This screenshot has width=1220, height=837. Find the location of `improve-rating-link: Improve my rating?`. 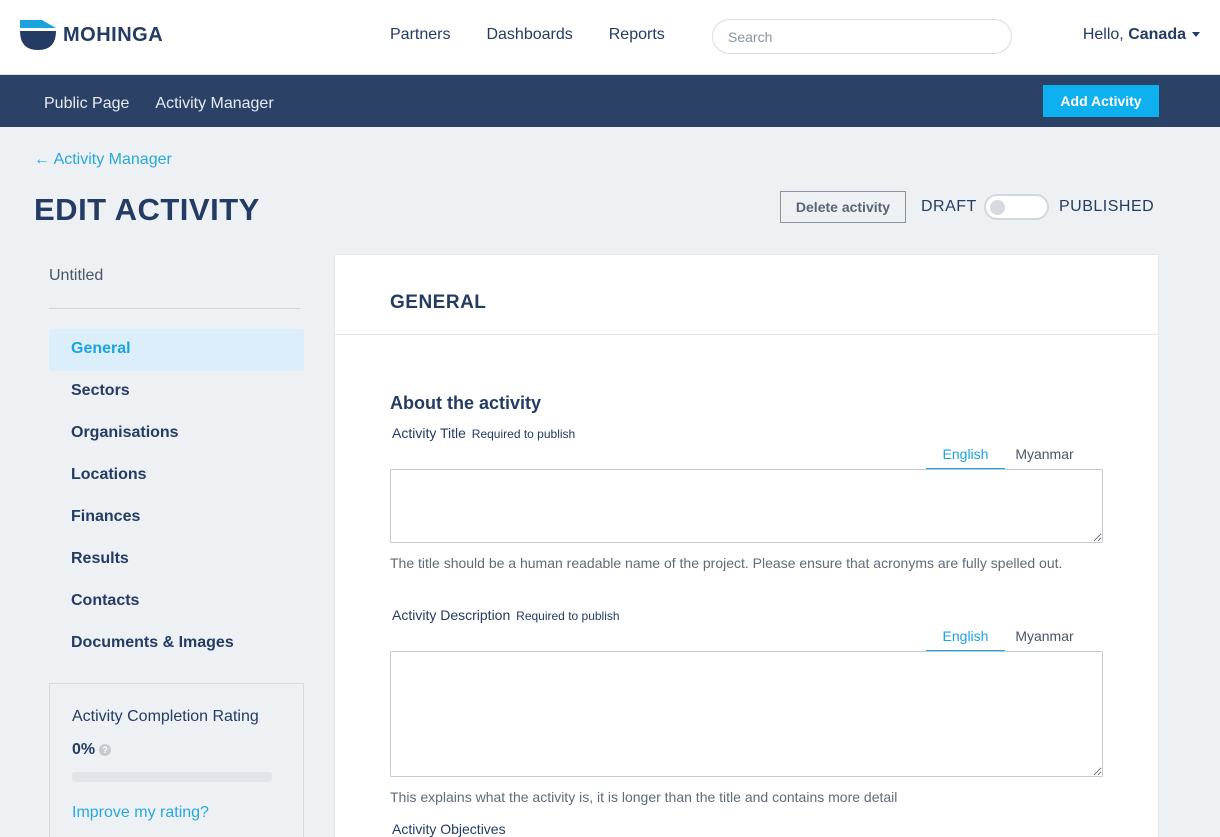

improve-rating-link: Improve my rating? is located at coordinates (140, 813).